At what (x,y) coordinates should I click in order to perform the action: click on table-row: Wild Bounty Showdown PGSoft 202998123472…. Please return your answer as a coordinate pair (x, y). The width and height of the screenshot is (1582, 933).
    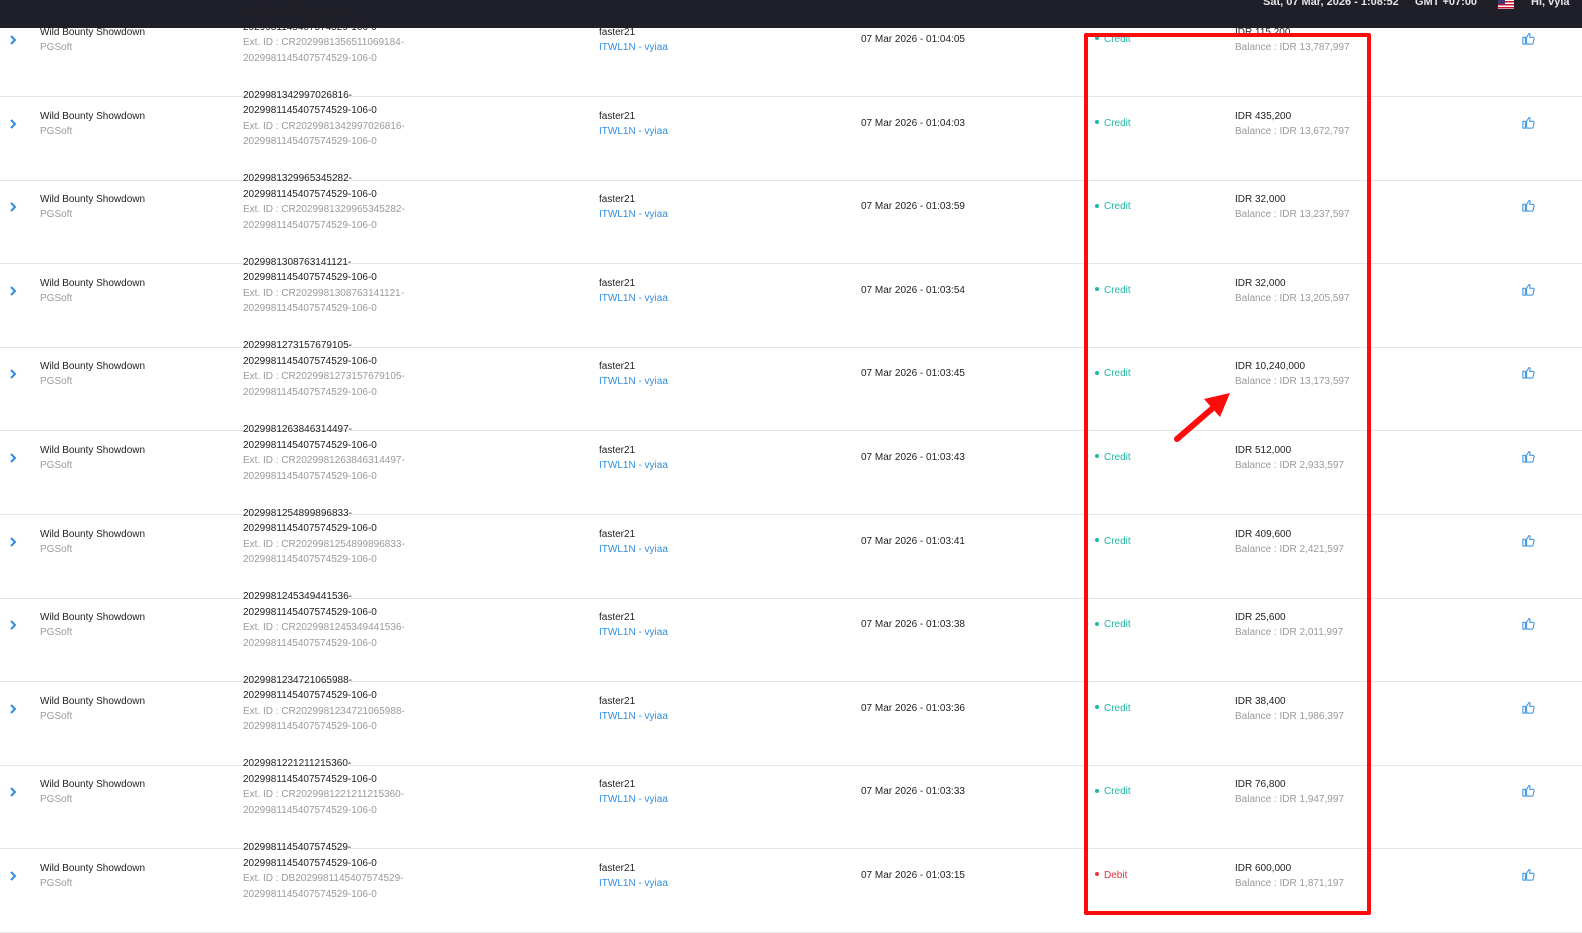
    Looking at the image, I should click on (791, 720).